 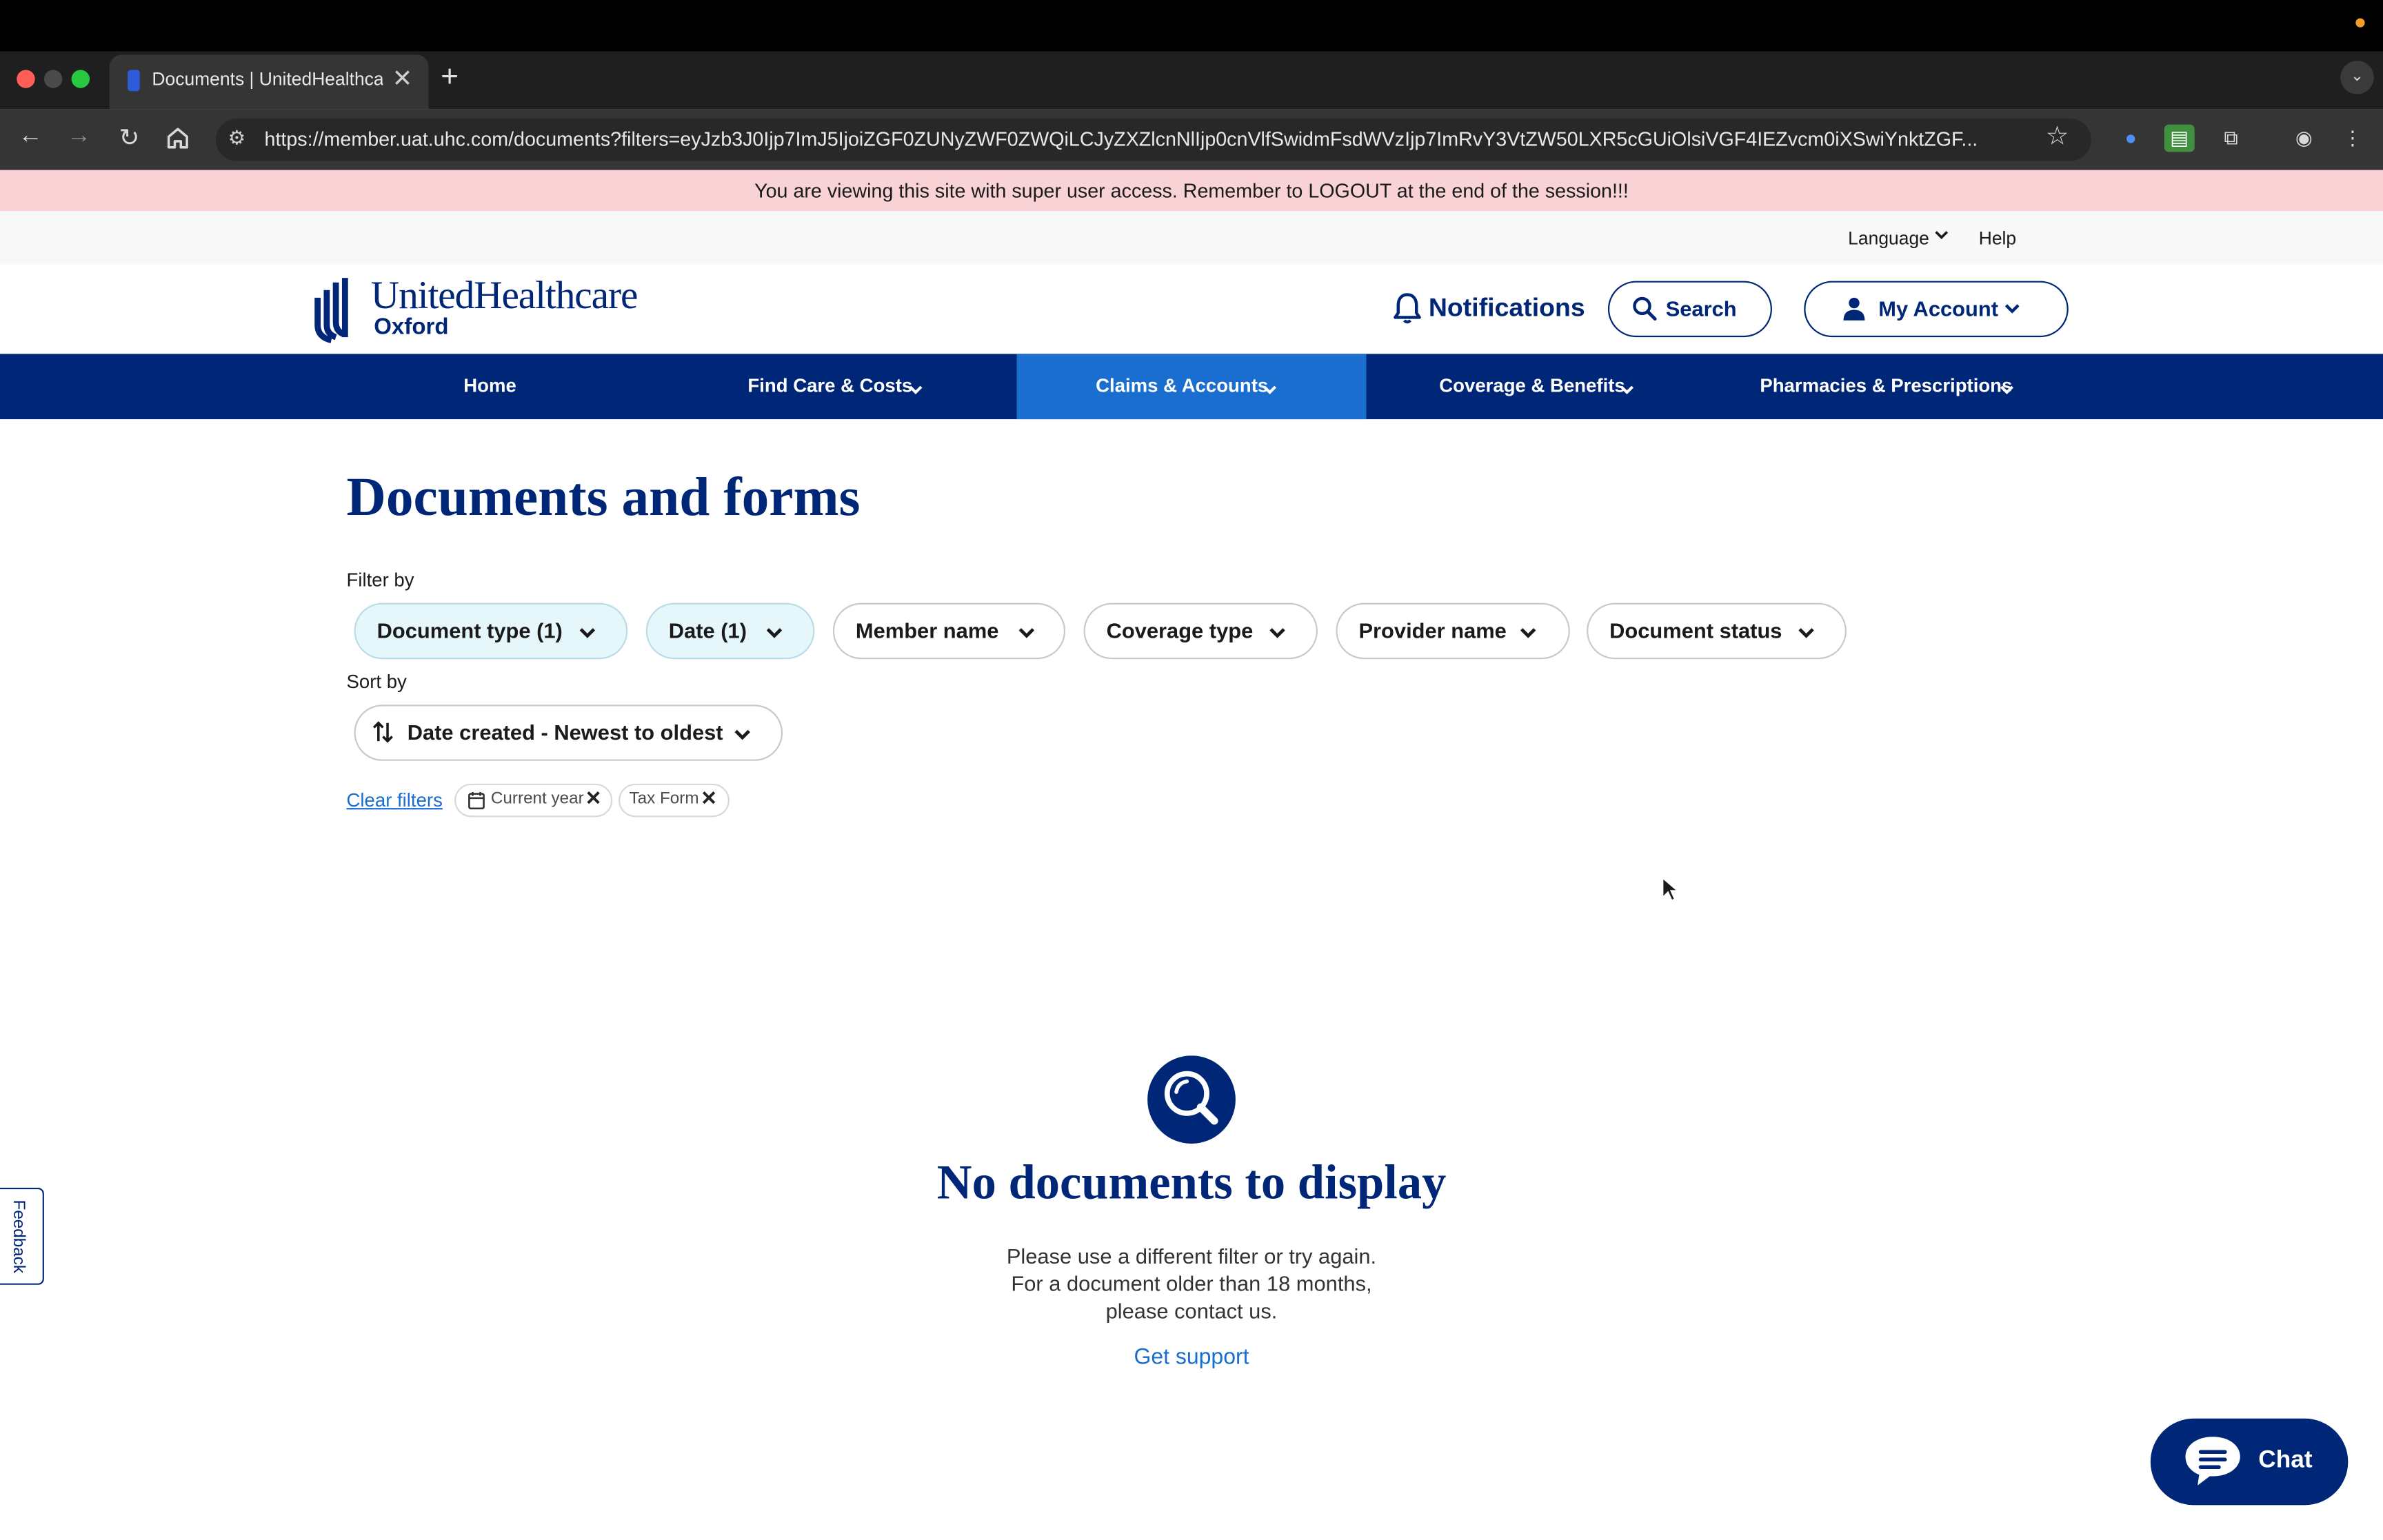 What do you see at coordinates (565, 732) in the screenshot?
I see `sort-value: Date created - Newest to oldest` at bounding box center [565, 732].